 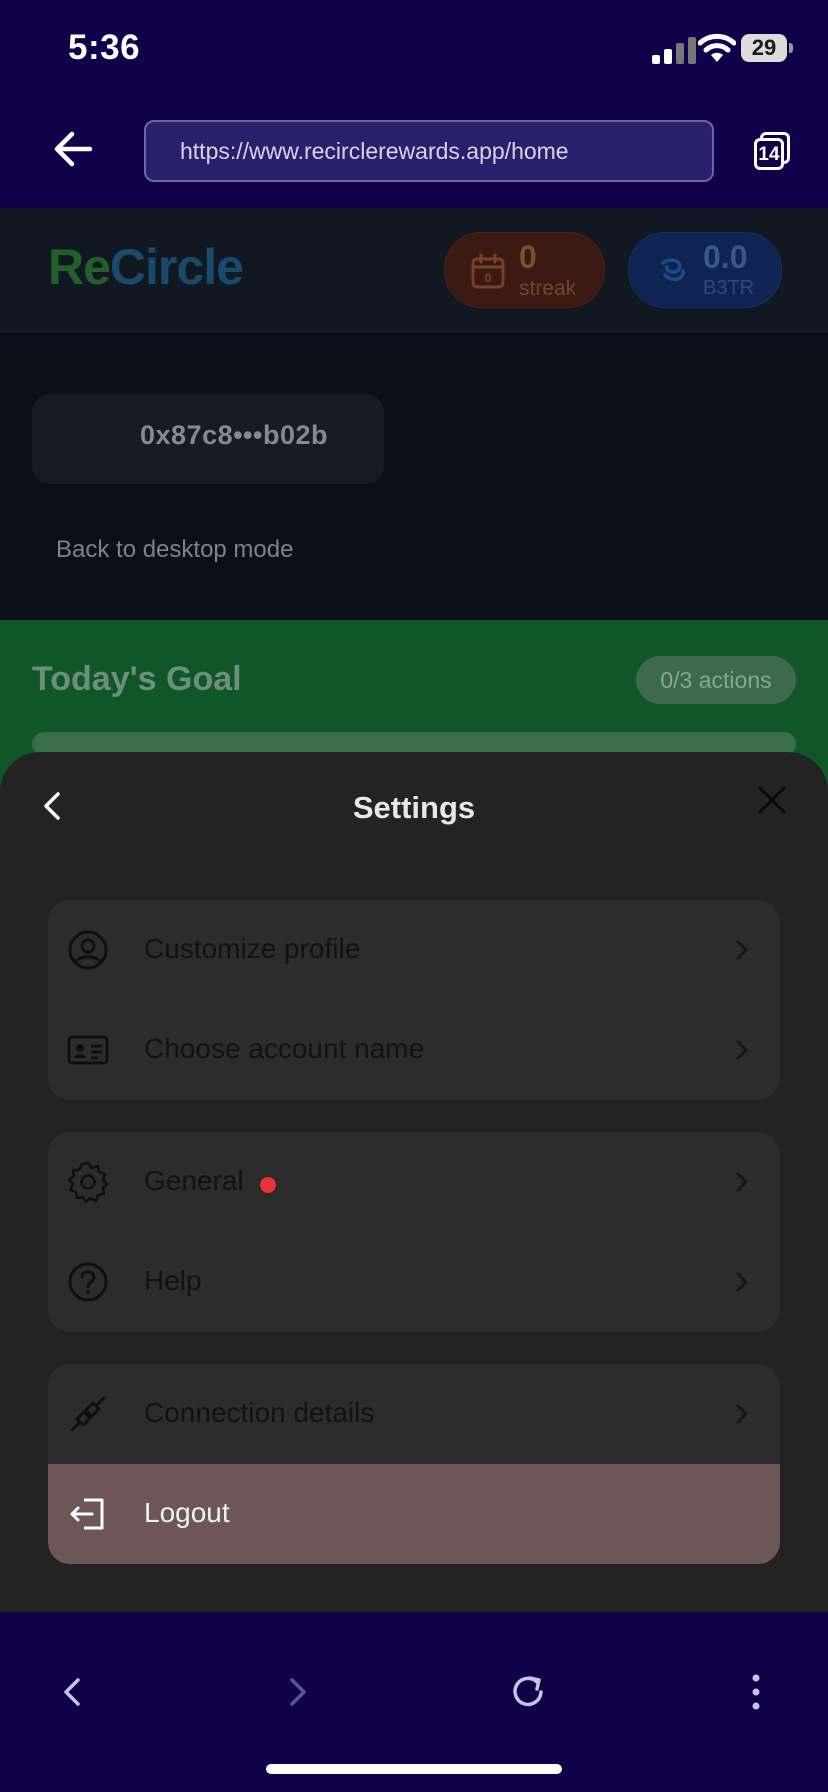 I want to click on logout-icon, so click(x=87, y=1514).